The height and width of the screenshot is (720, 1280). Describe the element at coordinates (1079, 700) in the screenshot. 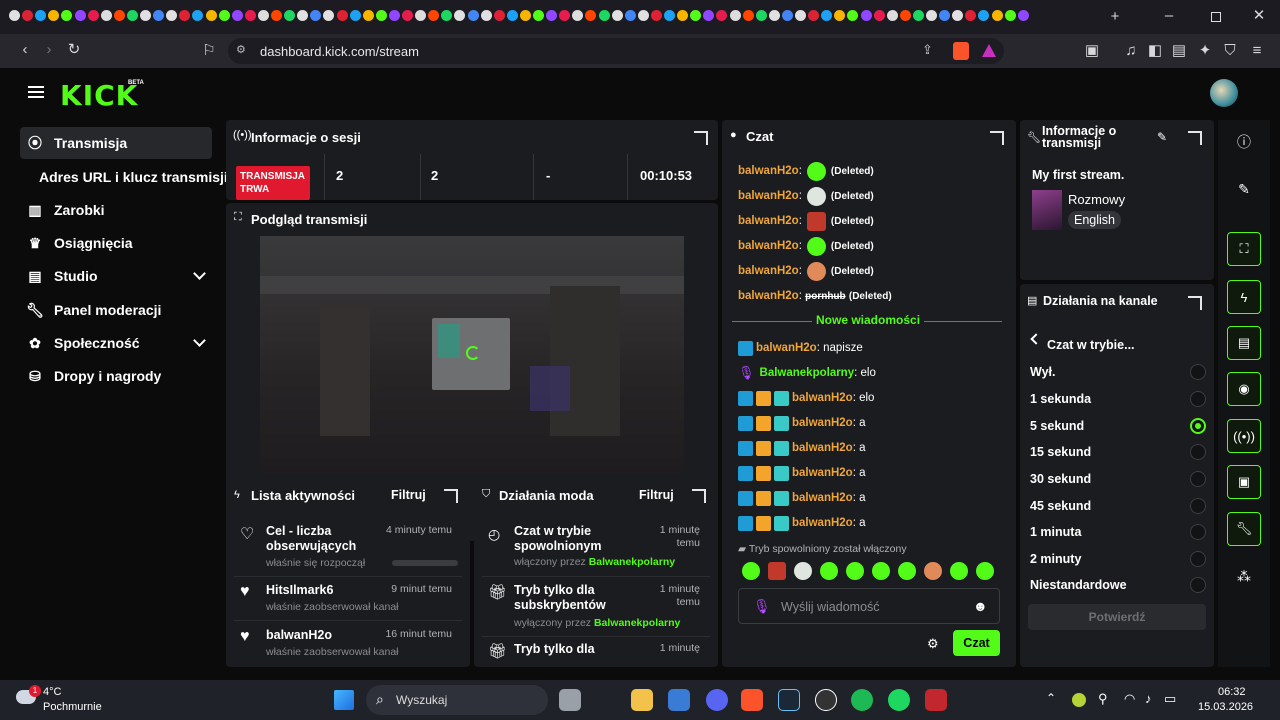

I see `tray-app-icon` at that location.